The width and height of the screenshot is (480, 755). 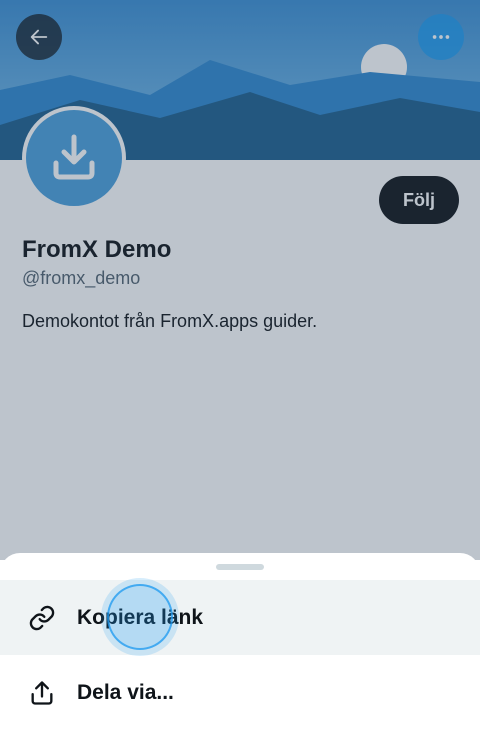 What do you see at coordinates (42, 693) in the screenshot?
I see `share-icon` at bounding box center [42, 693].